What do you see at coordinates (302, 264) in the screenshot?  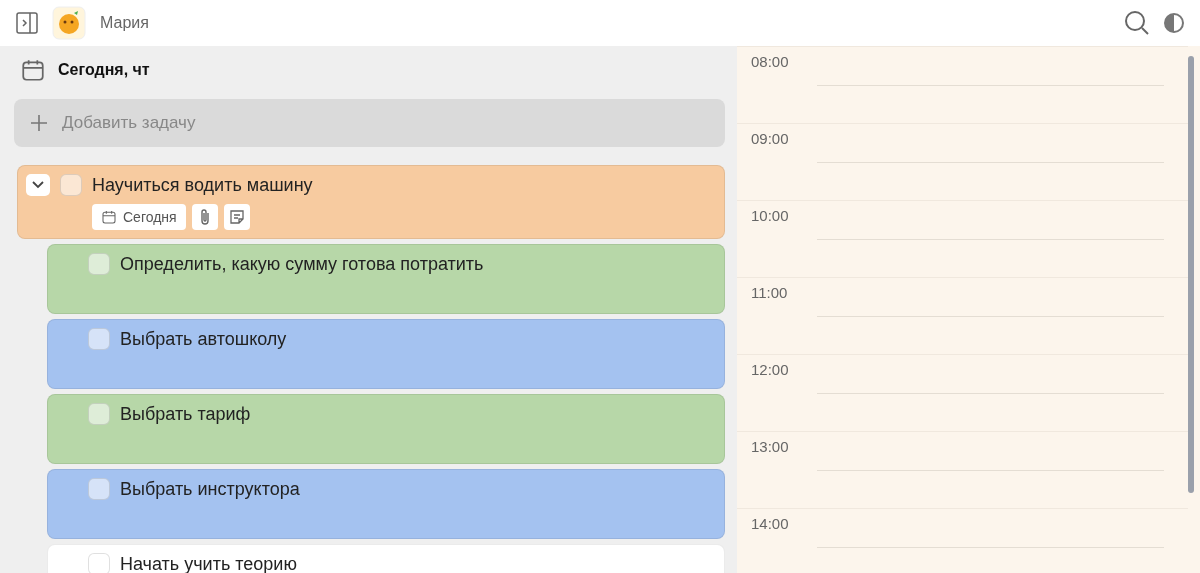 I see `task-title: Определить, какую сумму готова потратить` at bounding box center [302, 264].